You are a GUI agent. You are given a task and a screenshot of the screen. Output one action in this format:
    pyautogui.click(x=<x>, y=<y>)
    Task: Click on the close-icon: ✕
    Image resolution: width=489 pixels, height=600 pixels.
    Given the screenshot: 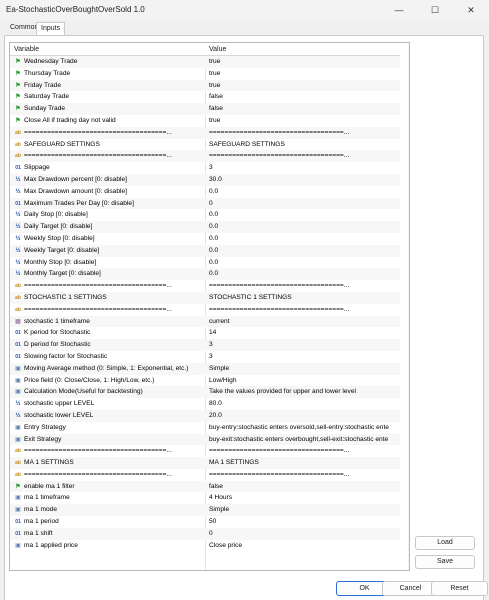 What is the action you would take?
    pyautogui.click(x=471, y=10)
    